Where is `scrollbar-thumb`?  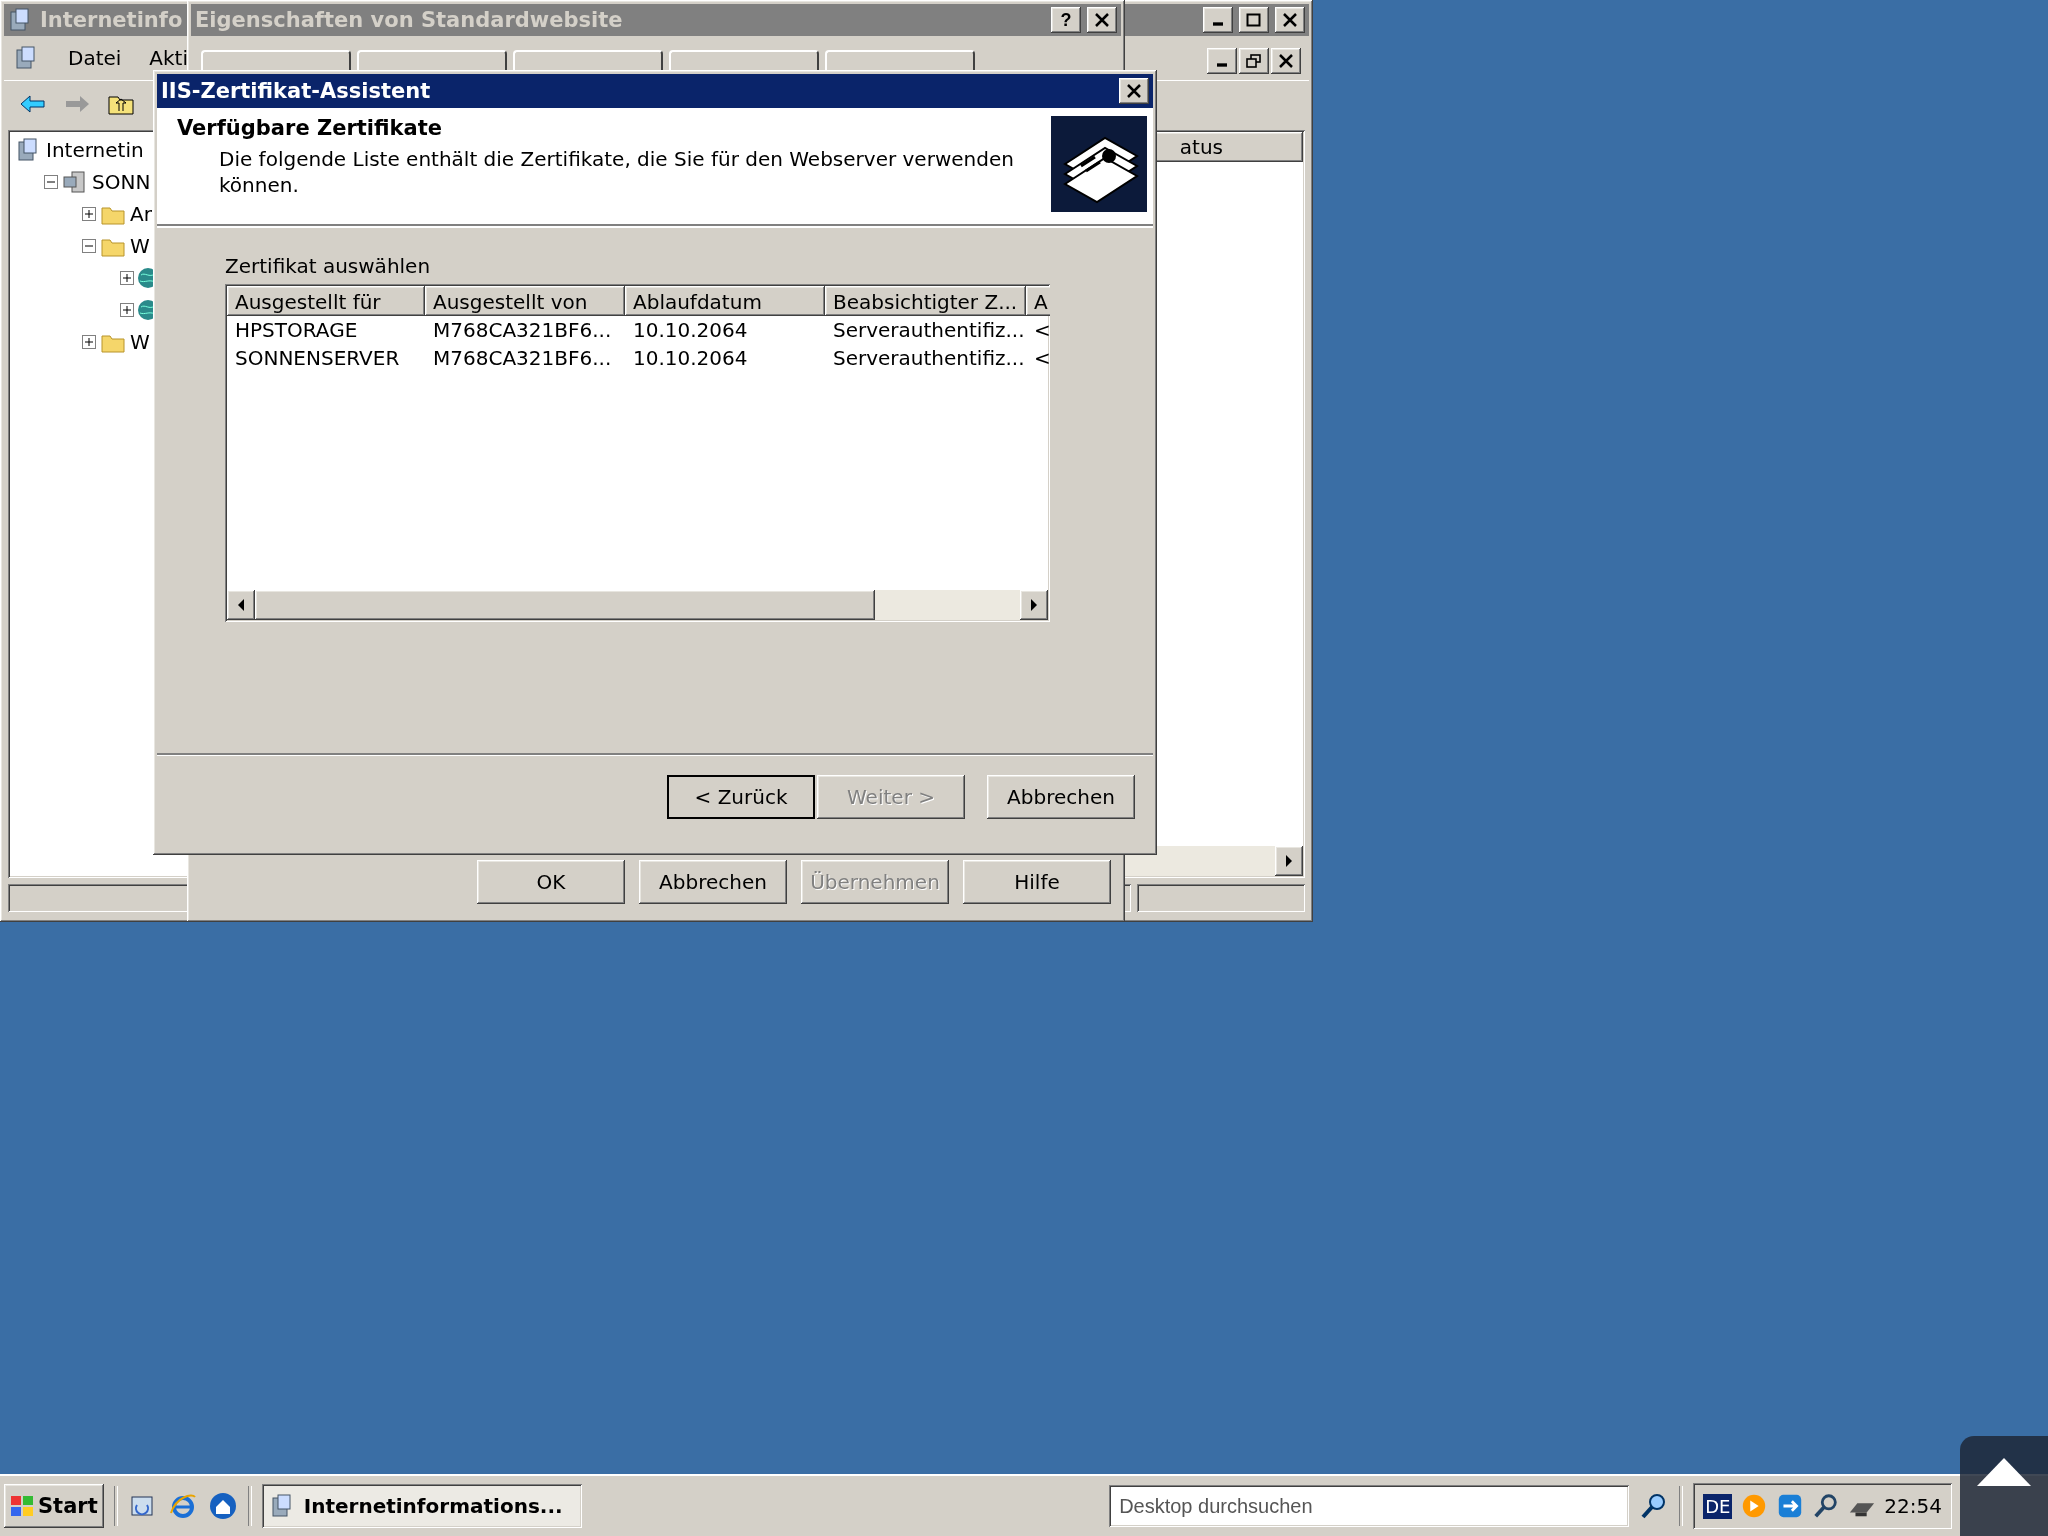
scrollbar-thumb is located at coordinates (565, 605).